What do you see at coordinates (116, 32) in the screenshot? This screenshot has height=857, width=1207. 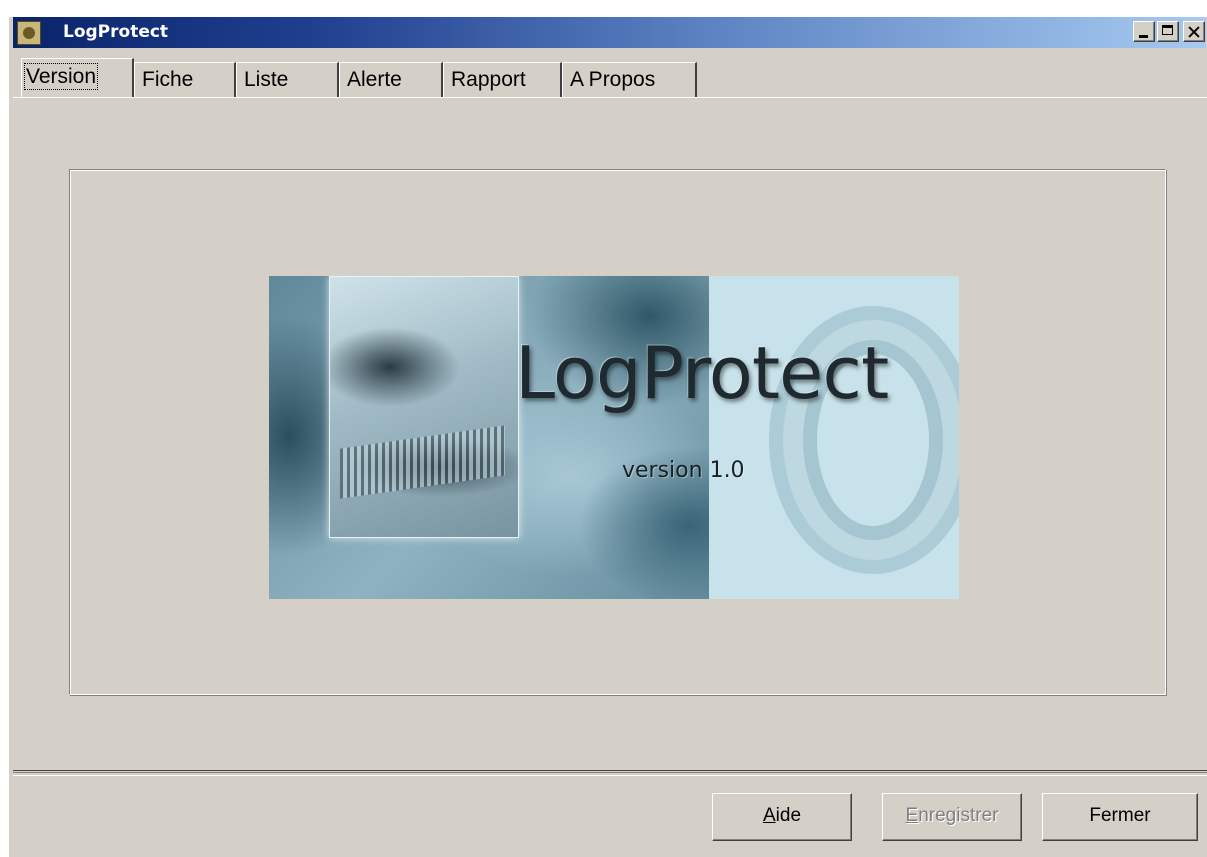 I see `window-title: LogProtect` at bounding box center [116, 32].